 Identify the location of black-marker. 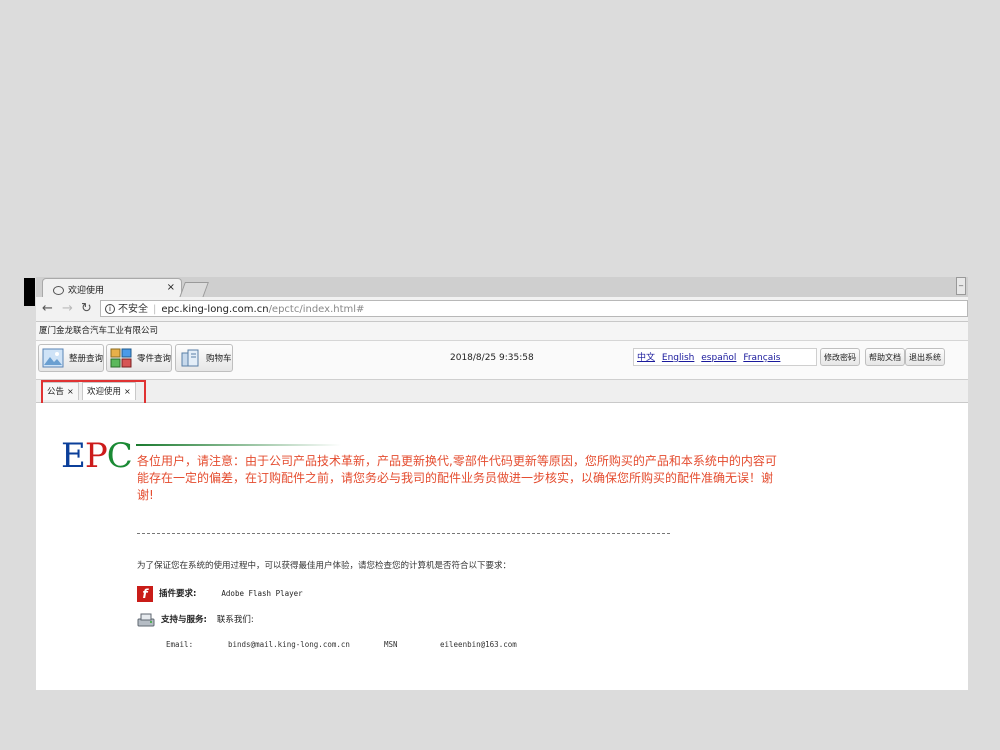
(29, 292).